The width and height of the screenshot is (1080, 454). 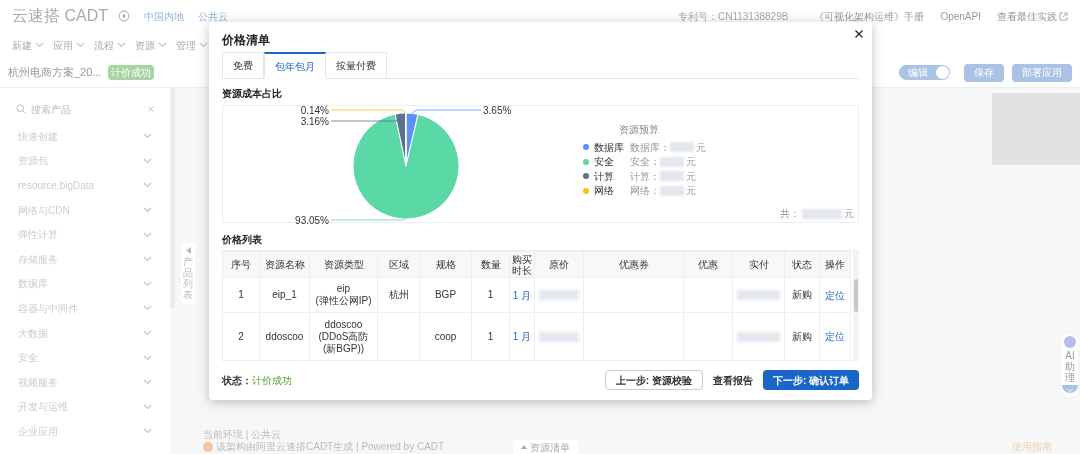 What do you see at coordinates (524, 447) in the screenshot?
I see `caret-up-icon` at bounding box center [524, 447].